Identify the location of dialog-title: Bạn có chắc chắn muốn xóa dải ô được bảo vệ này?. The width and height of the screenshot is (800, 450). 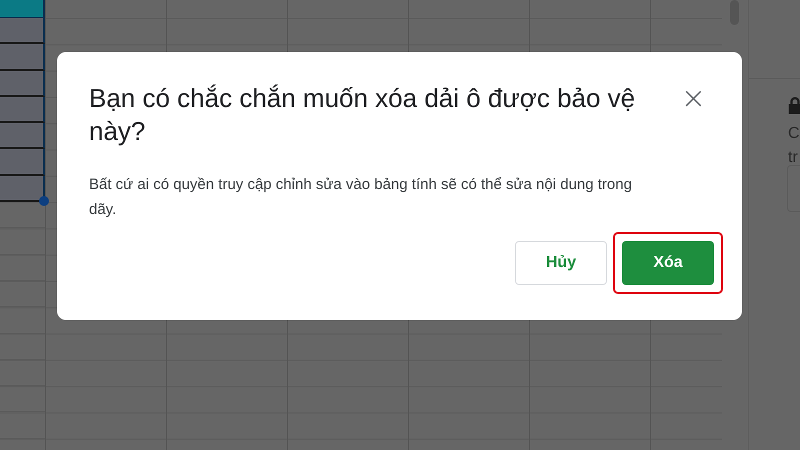
(362, 115).